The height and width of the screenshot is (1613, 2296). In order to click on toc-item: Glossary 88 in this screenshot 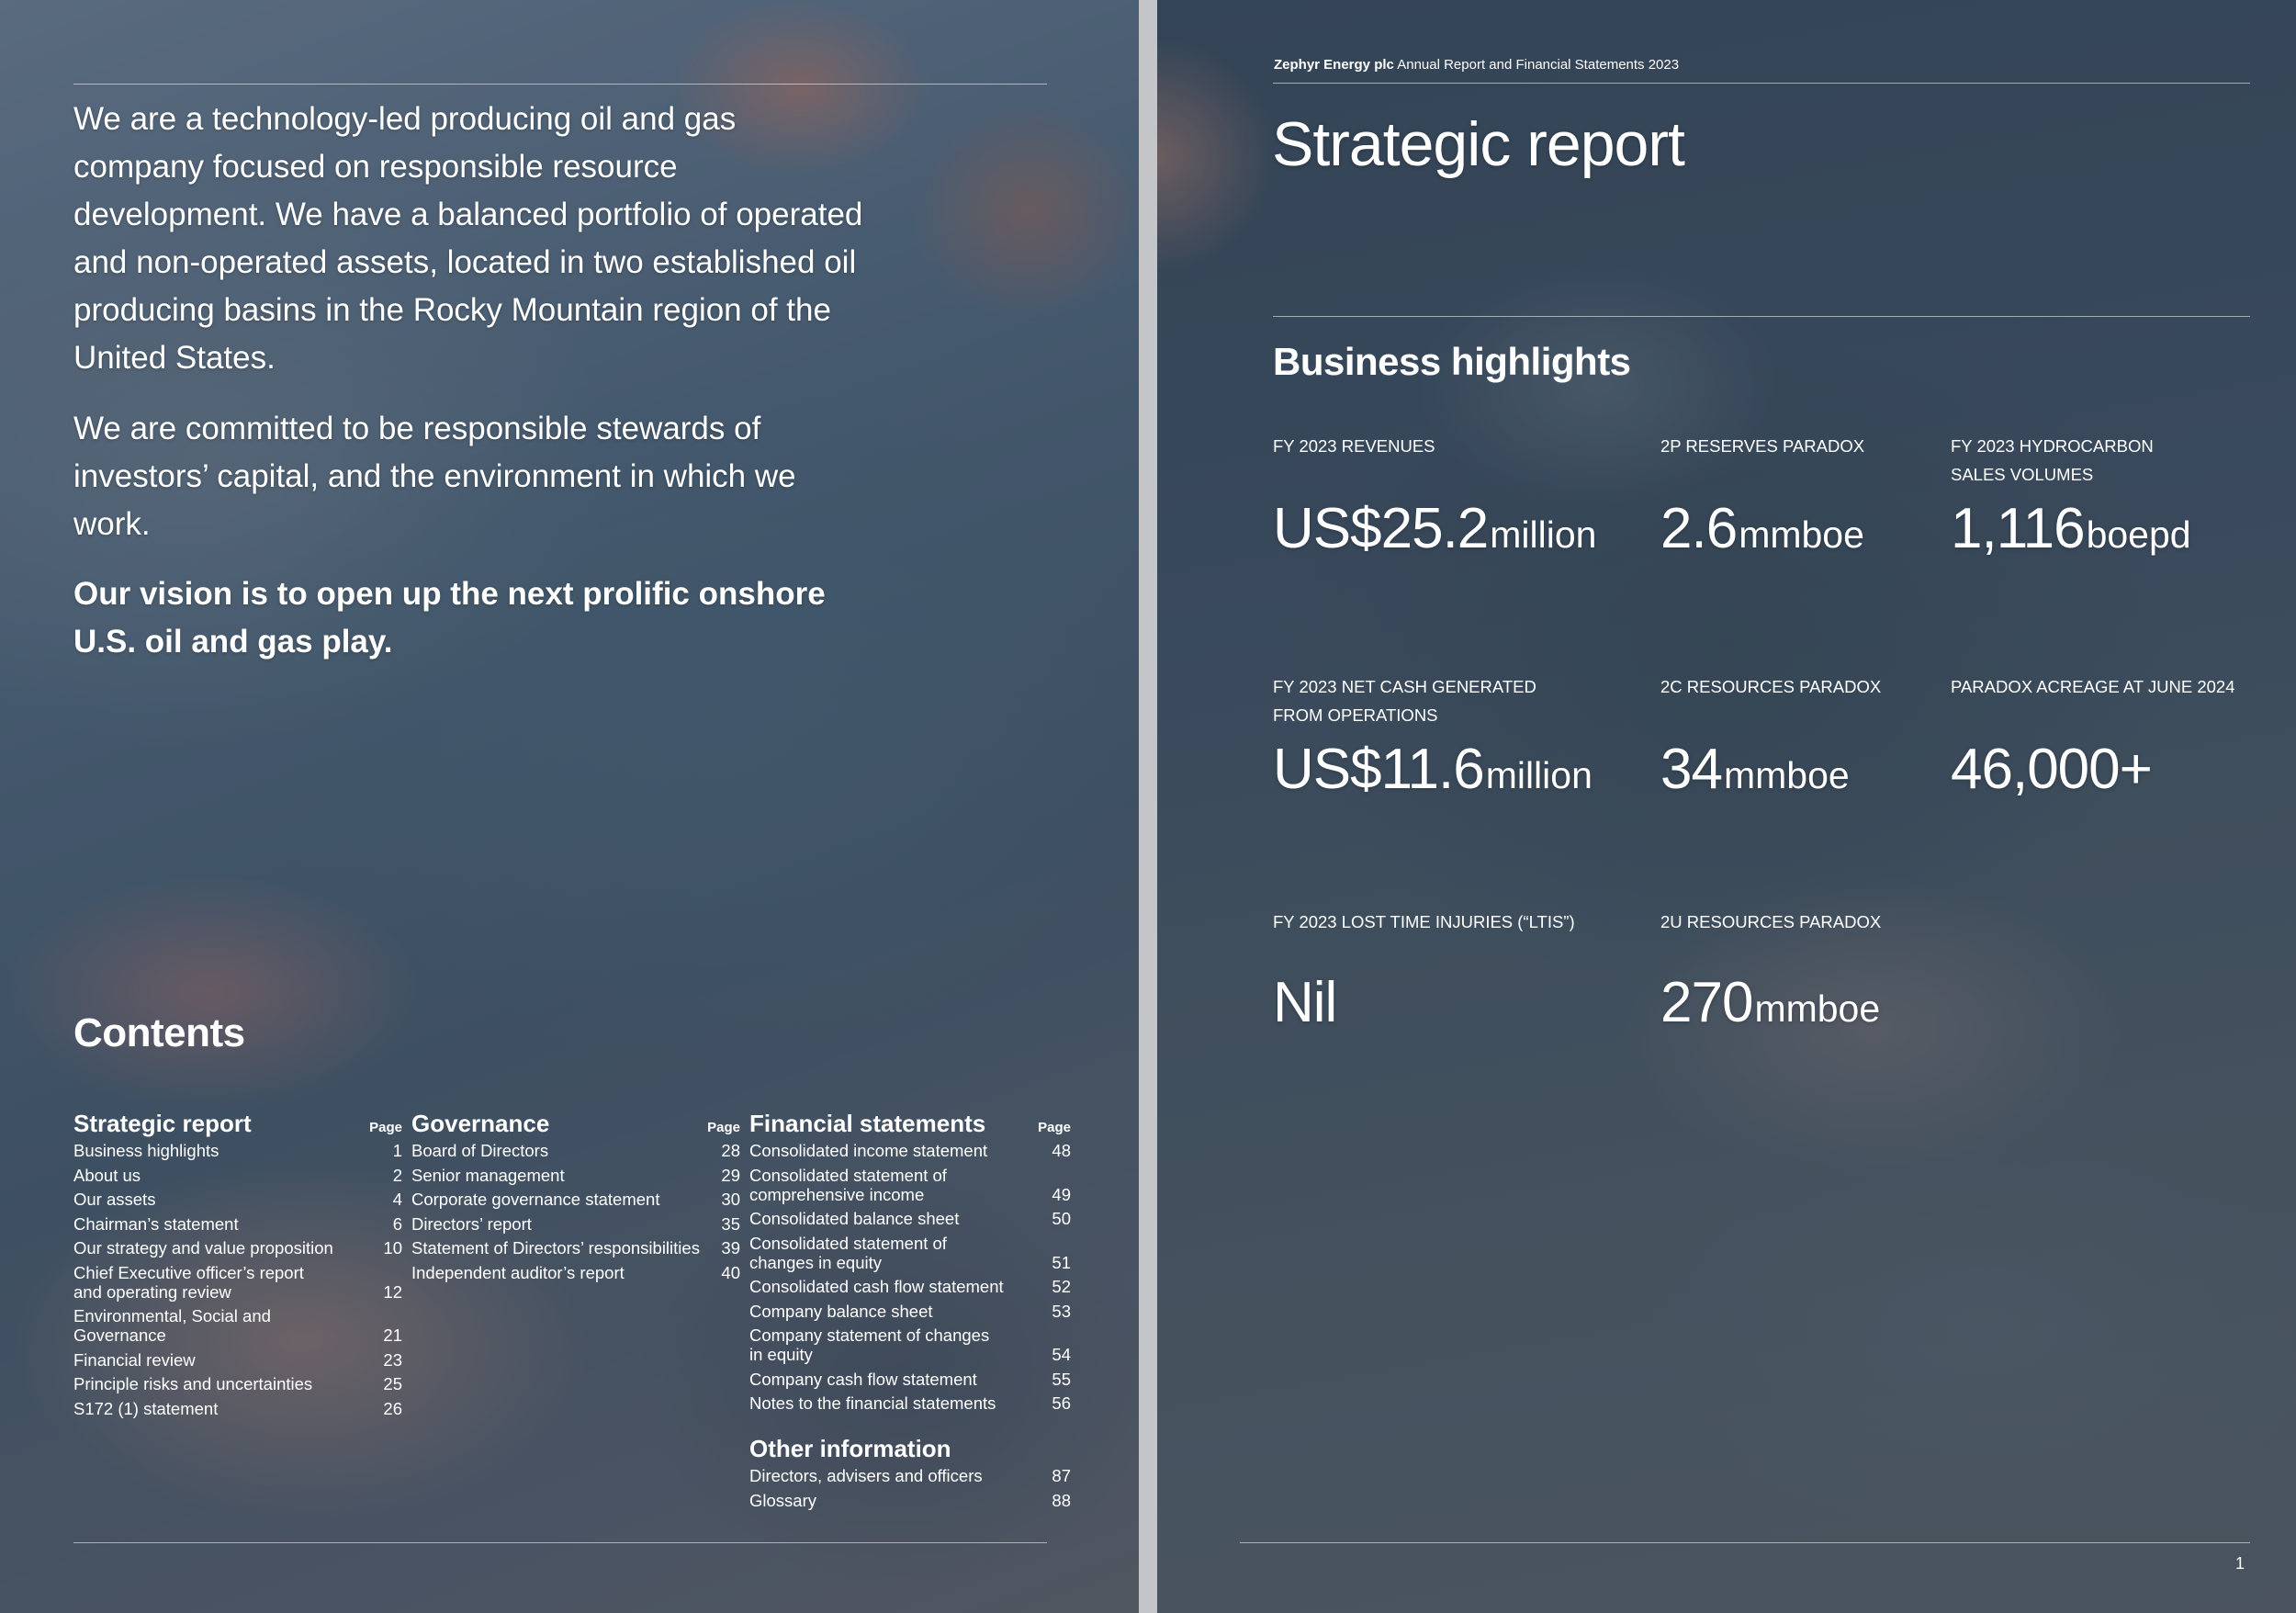, I will do `click(910, 1500)`.